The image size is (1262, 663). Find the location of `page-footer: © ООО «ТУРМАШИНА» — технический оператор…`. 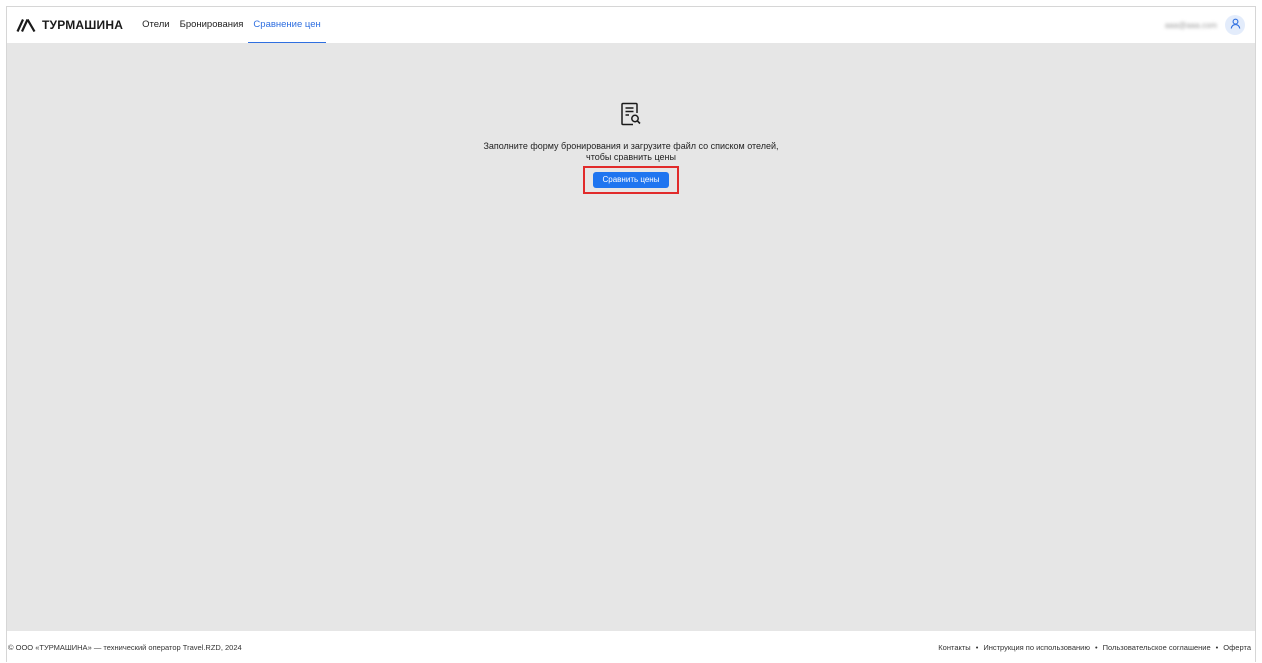

page-footer: © ООО «ТУРМАШИНА» — технический оператор… is located at coordinates (631, 647).